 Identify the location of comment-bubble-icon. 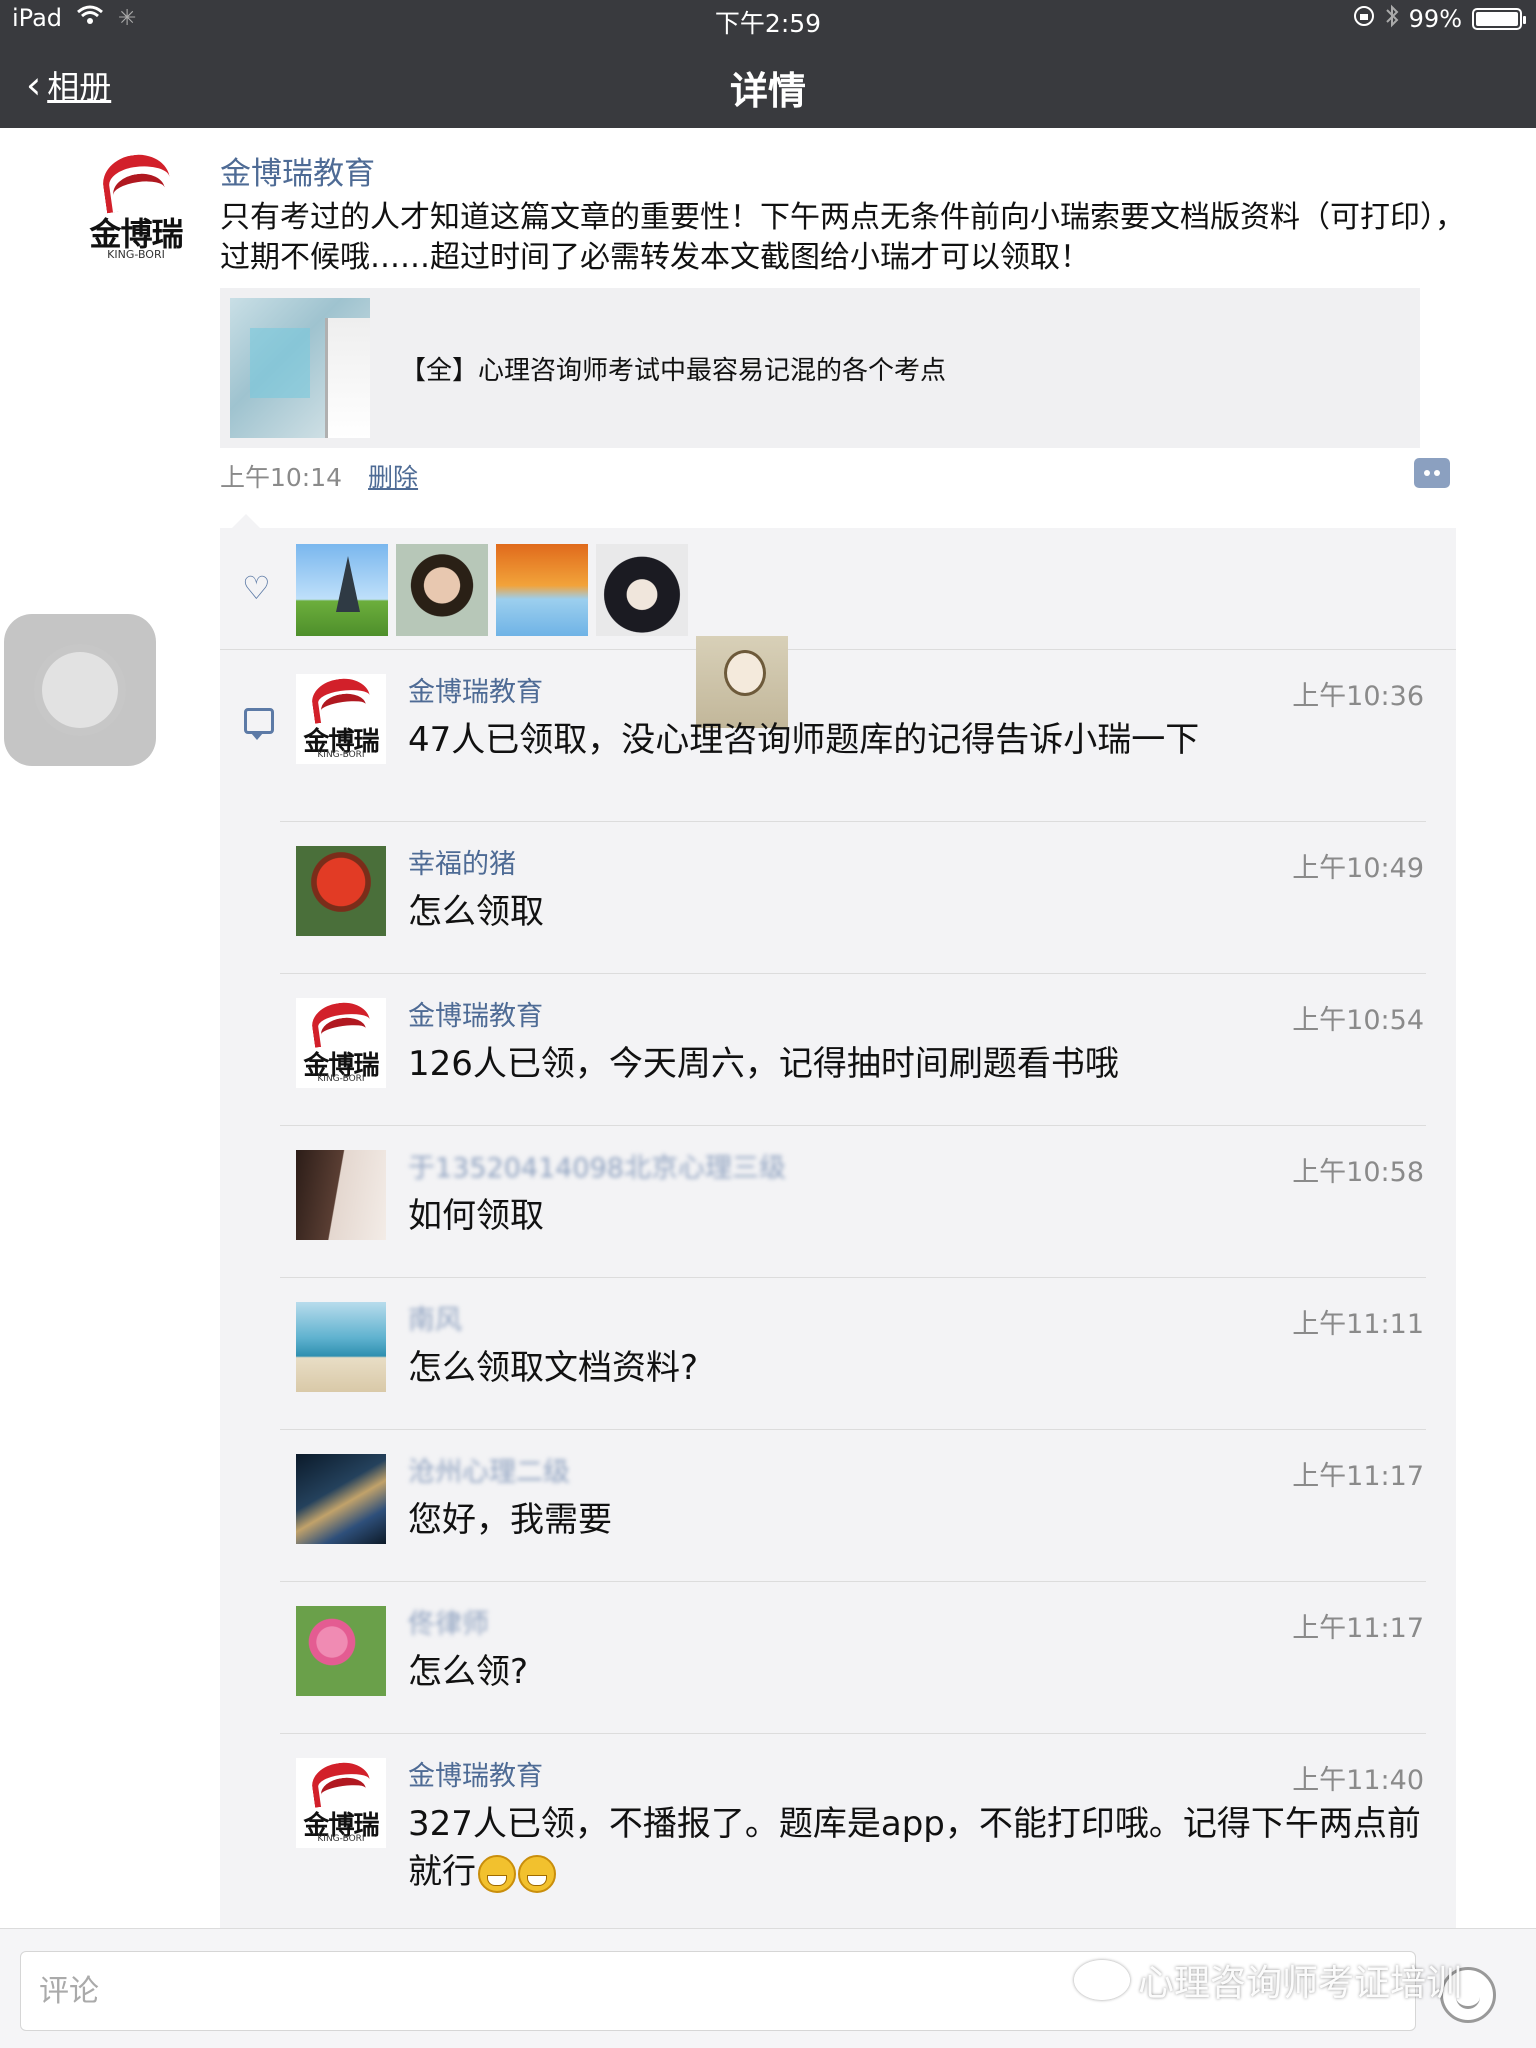
(259, 724).